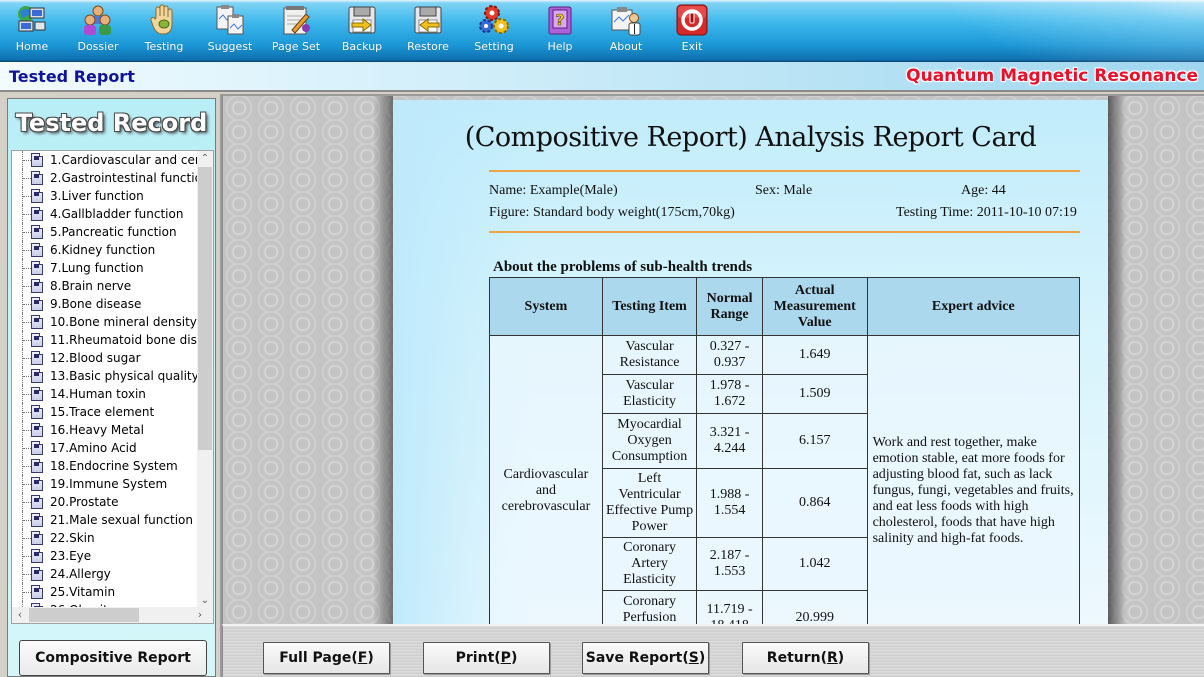 The image size is (1204, 677). What do you see at coordinates (205, 159) in the screenshot?
I see `scroll-up-icon: ⌃` at bounding box center [205, 159].